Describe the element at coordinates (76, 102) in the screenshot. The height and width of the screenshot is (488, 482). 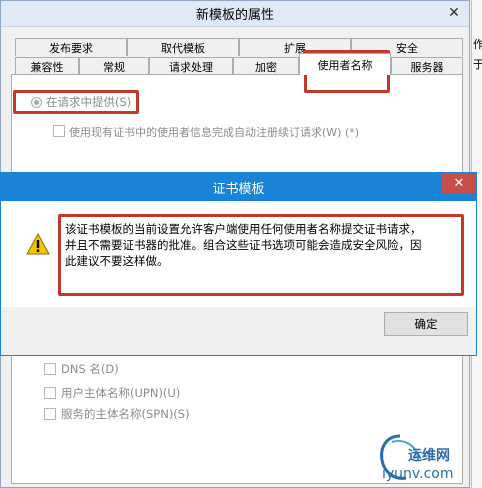
I see `highlight-supply-in-request` at that location.